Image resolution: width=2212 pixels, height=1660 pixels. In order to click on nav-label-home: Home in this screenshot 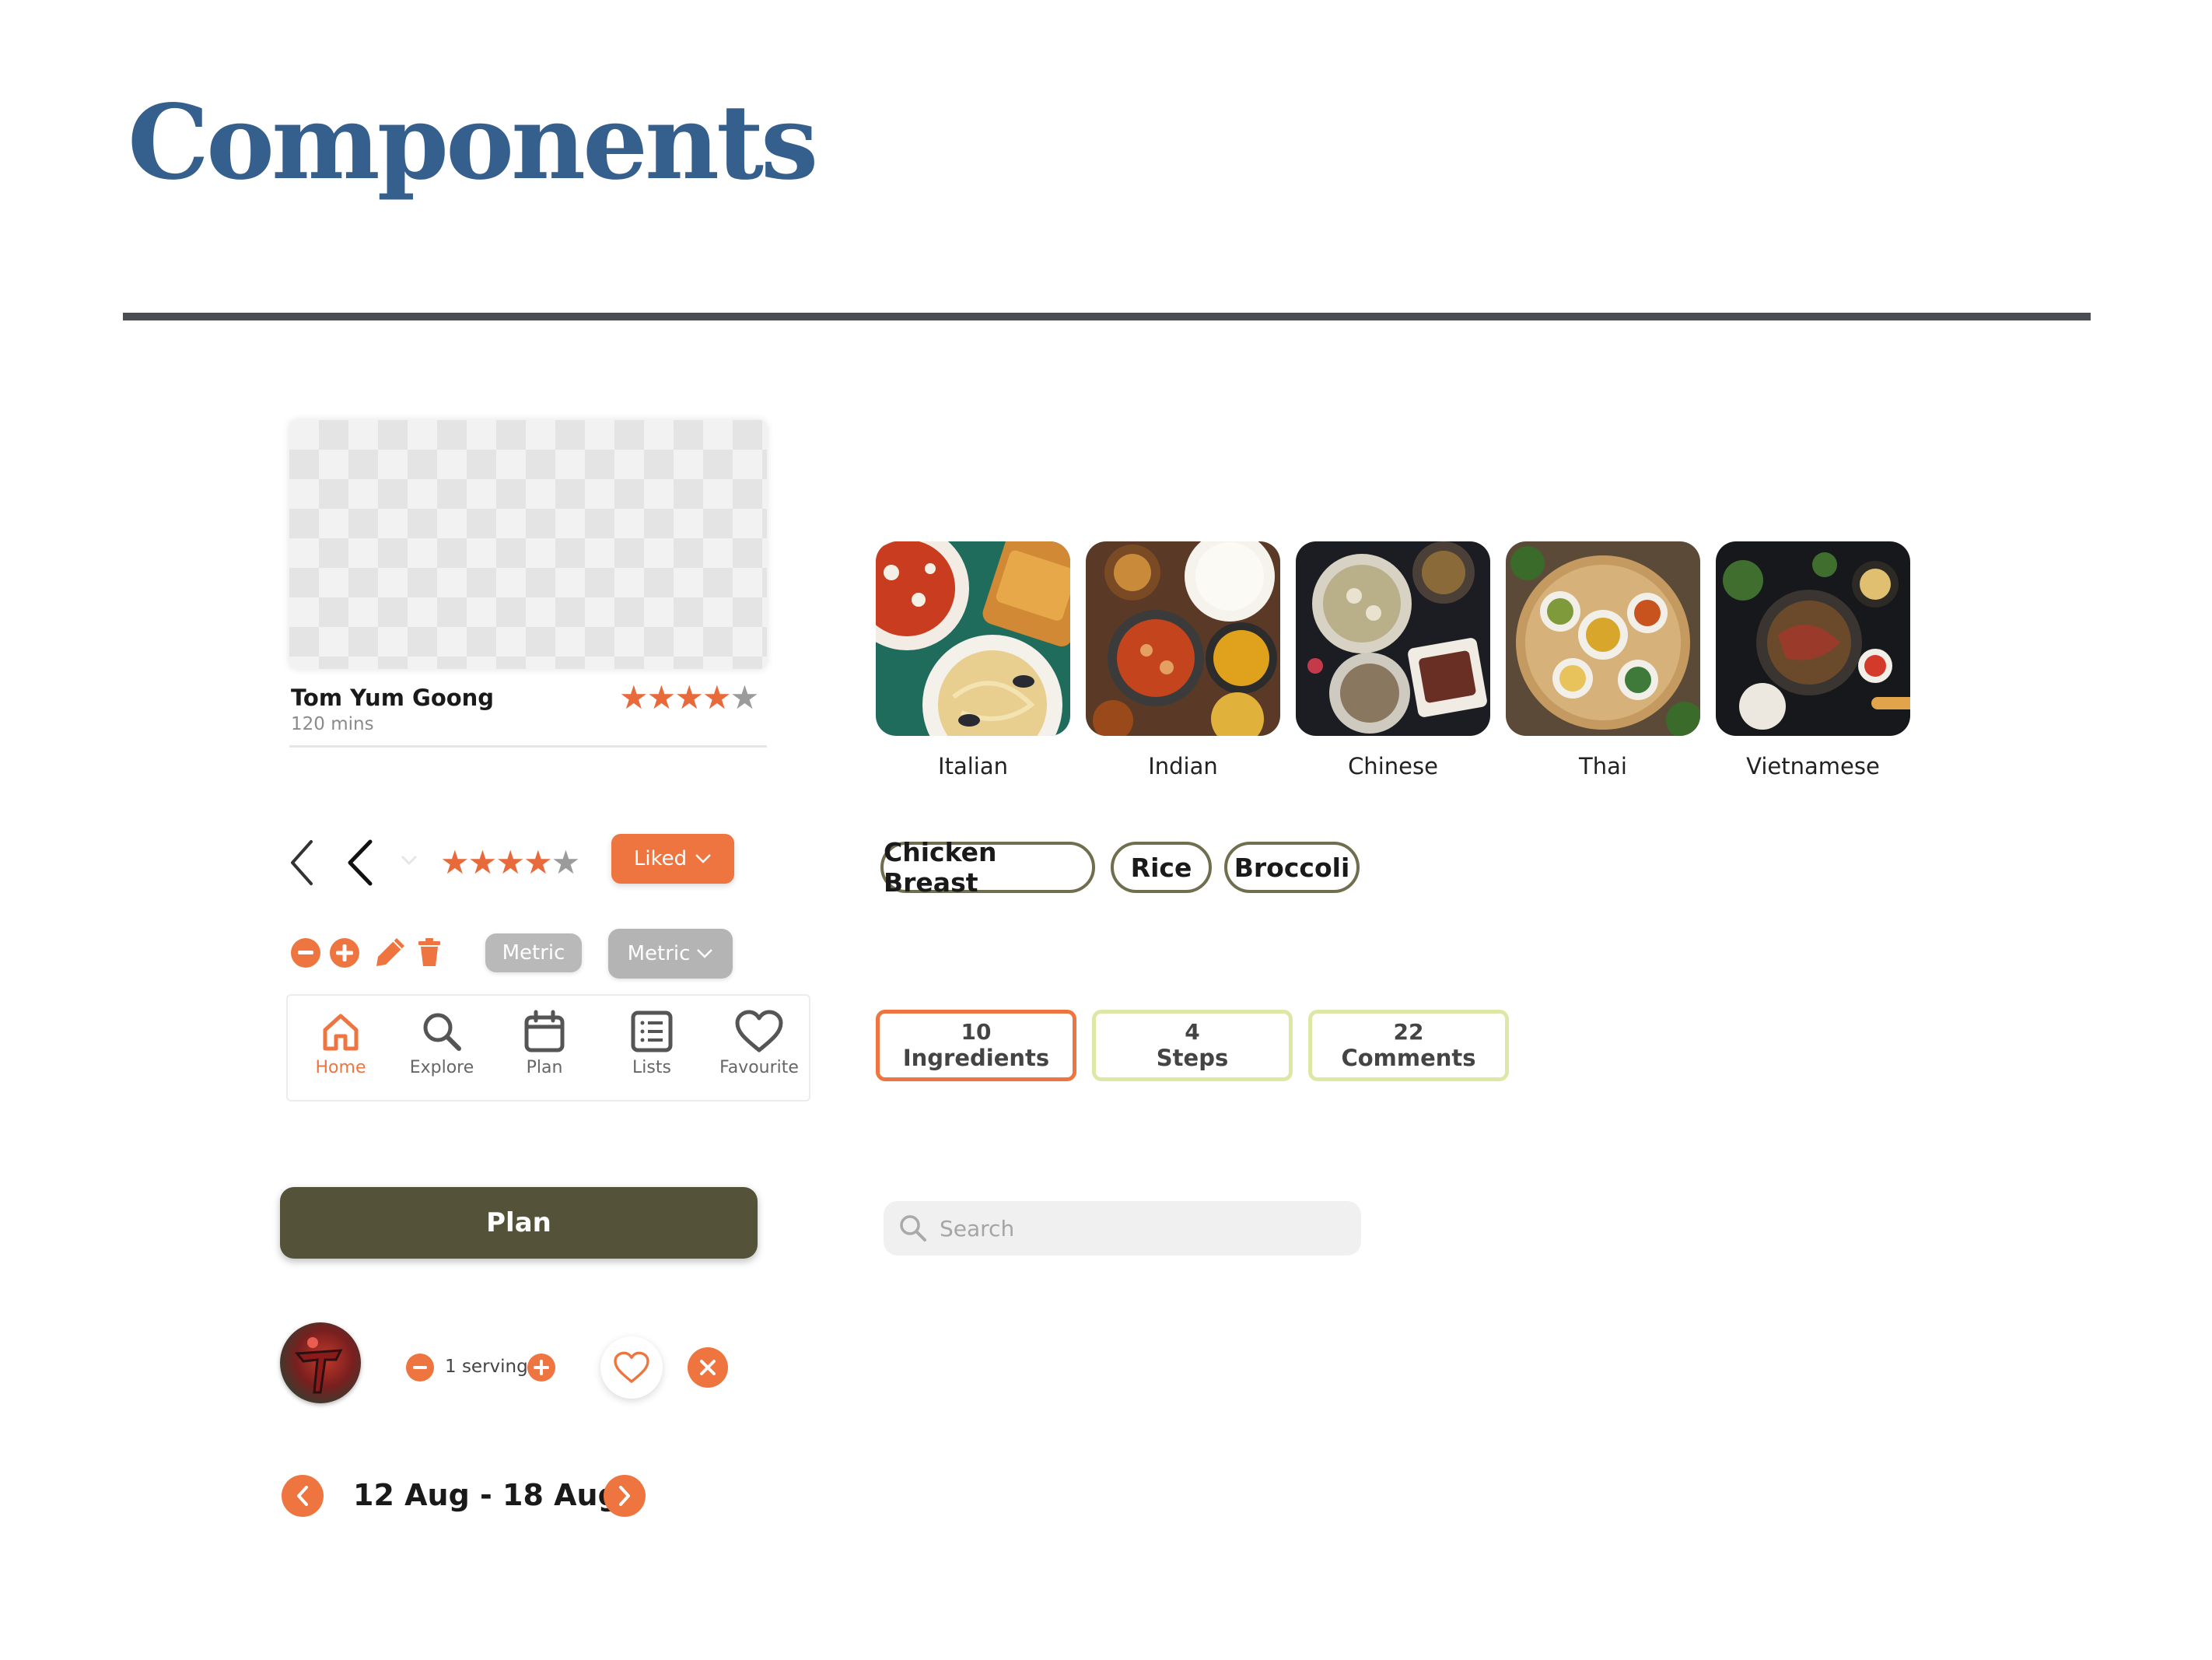, I will do `click(341, 1067)`.